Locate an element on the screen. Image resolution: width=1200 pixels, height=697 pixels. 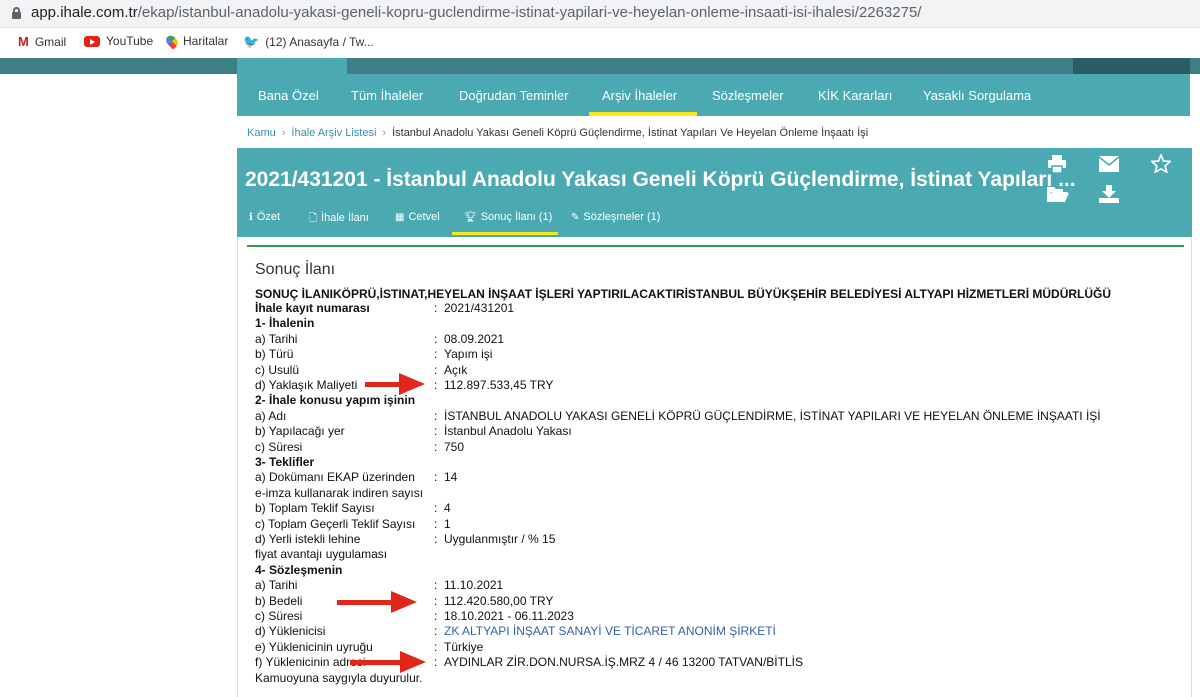
nav-tum-ihaleler: Tüm İhaleler is located at coordinates (387, 95).